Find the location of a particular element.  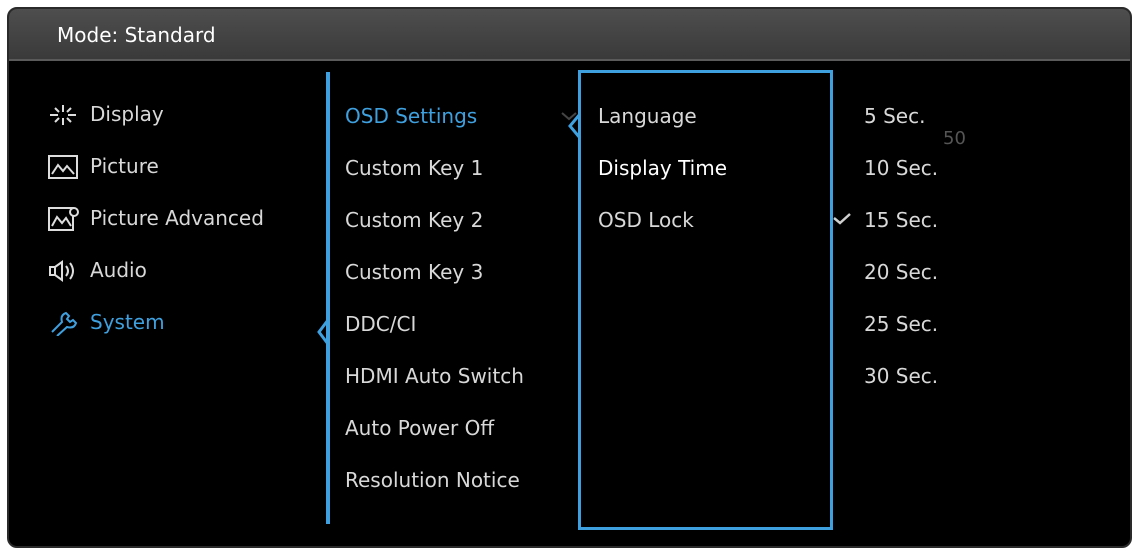

mode-title: Mode: Standard is located at coordinates (136, 35).